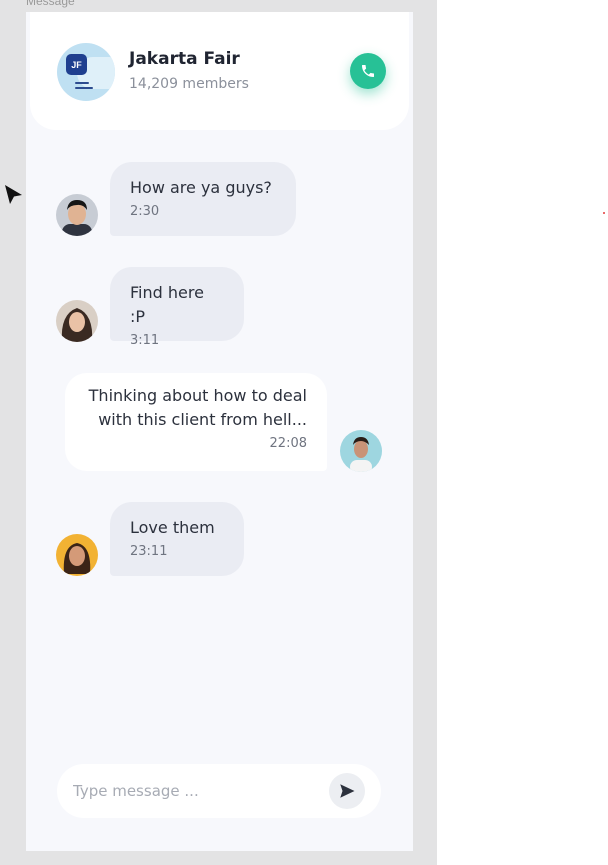 The image size is (608, 865). I want to click on send-icon, so click(347, 791).